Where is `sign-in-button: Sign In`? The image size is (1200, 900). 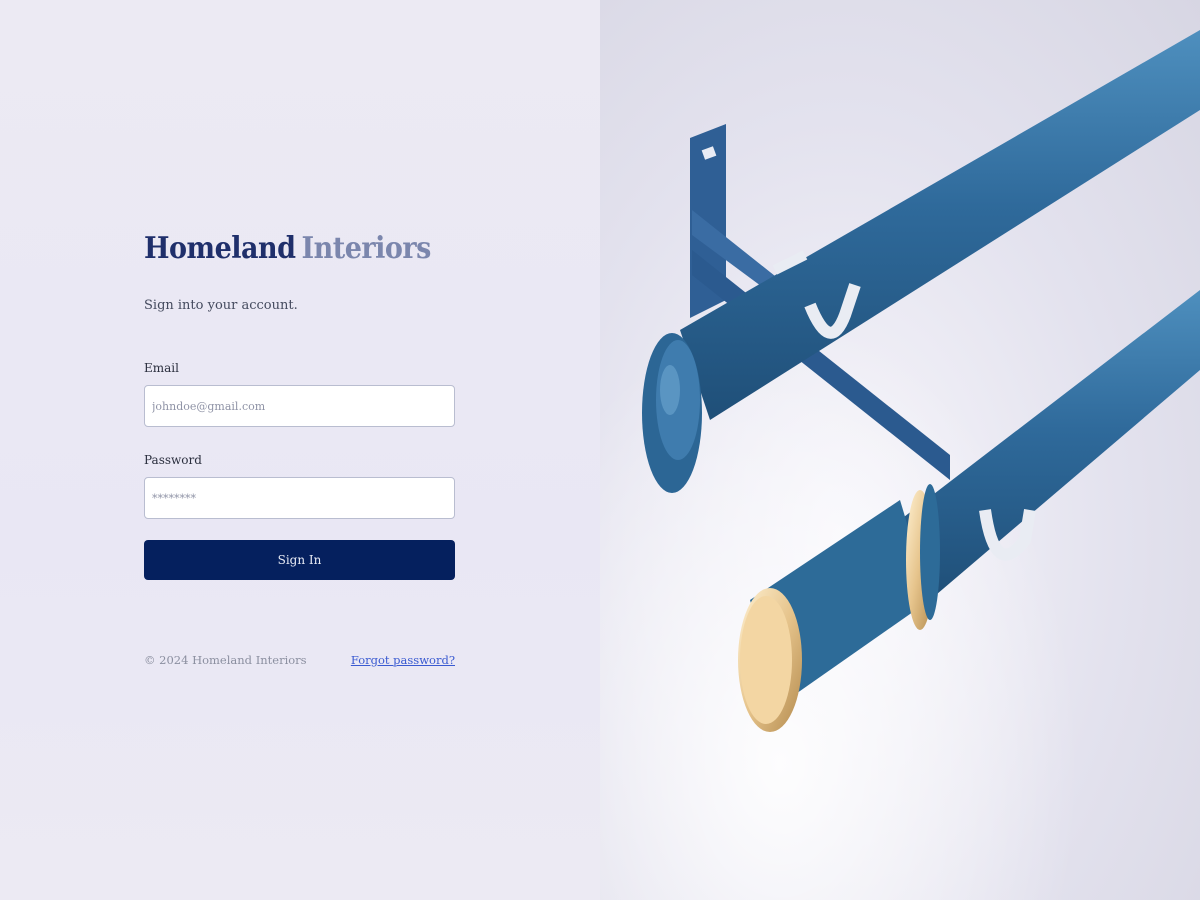
sign-in-button: Sign In is located at coordinates (299, 560).